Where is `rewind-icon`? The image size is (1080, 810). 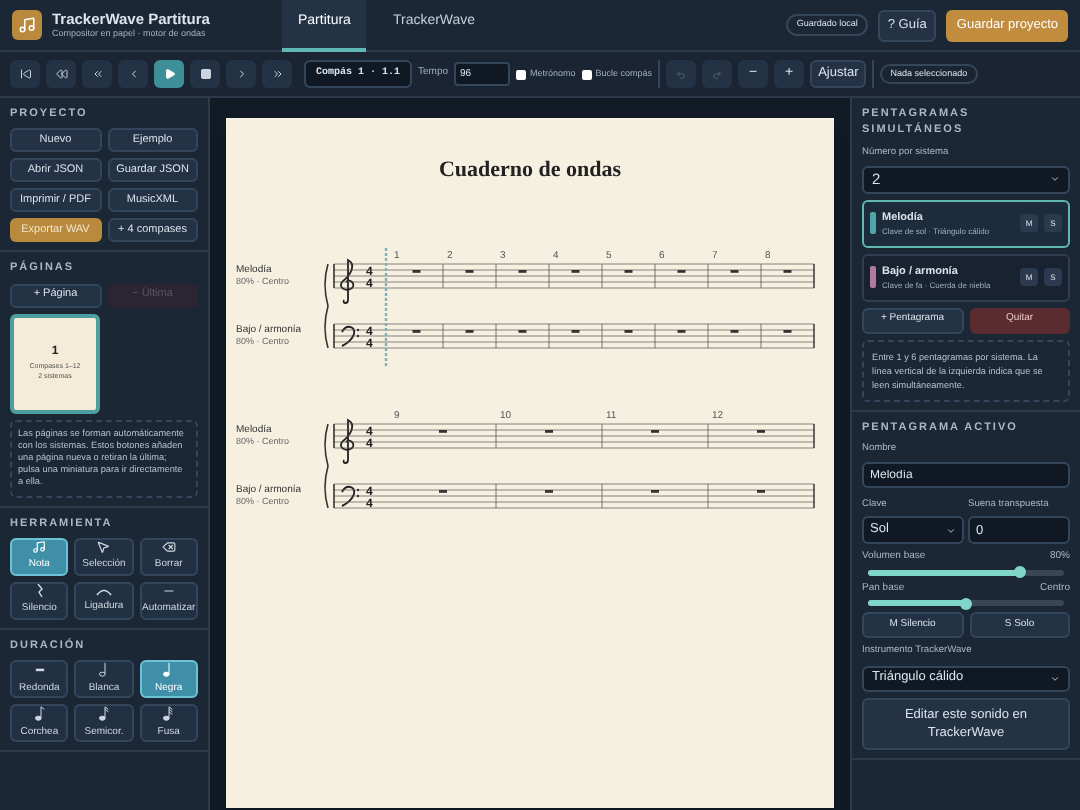 rewind-icon is located at coordinates (61, 74).